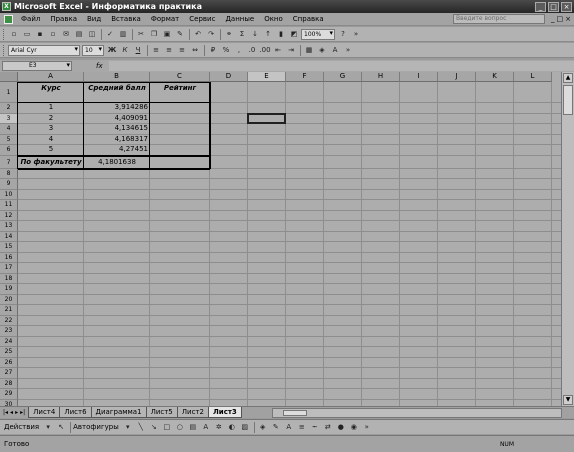  What do you see at coordinates (213, 50) in the screenshot?
I see `currency-icon: ₽` at bounding box center [213, 50].